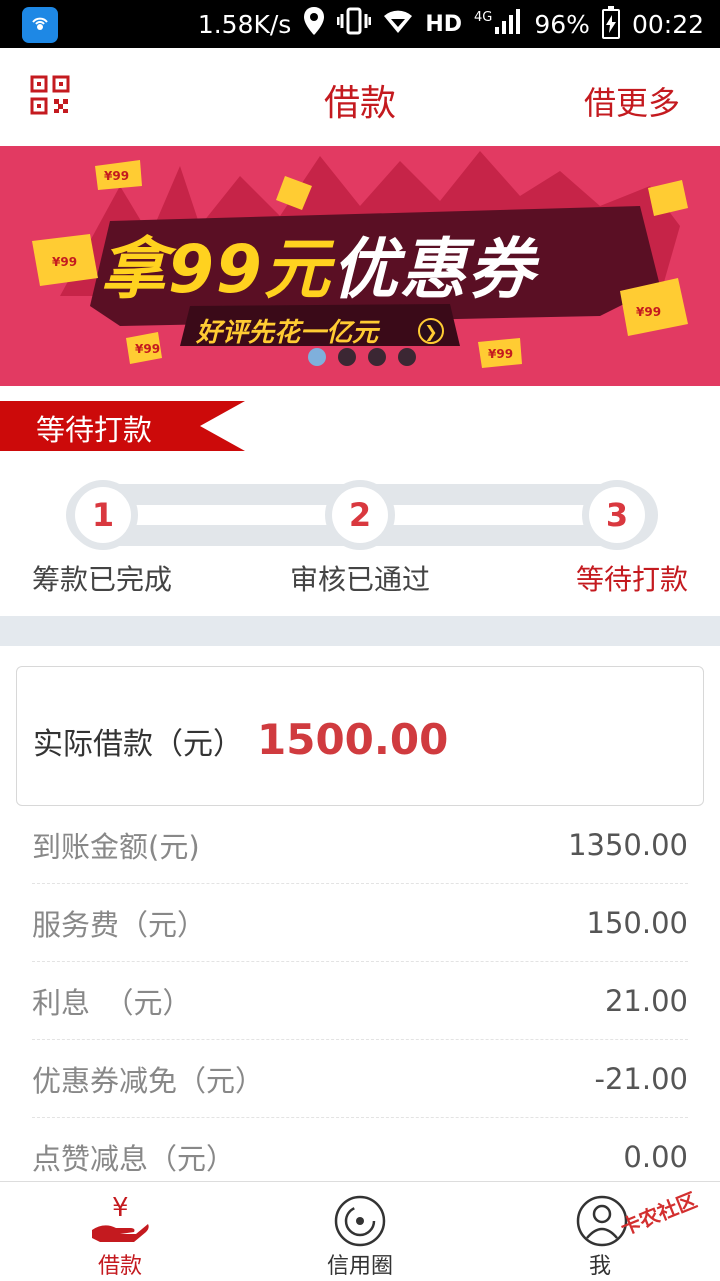  What do you see at coordinates (134, 1158) in the screenshot?
I see `detail-label: 点赞减息（元）` at bounding box center [134, 1158].